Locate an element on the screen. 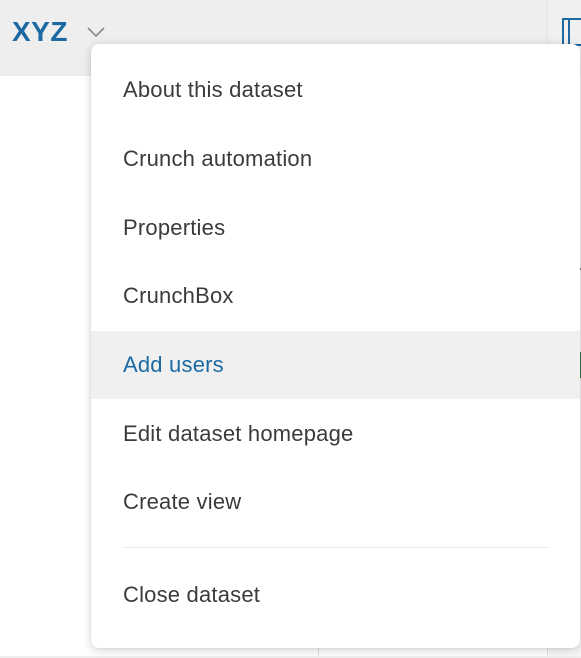  menu-item-properties: Properties is located at coordinates (335, 227).